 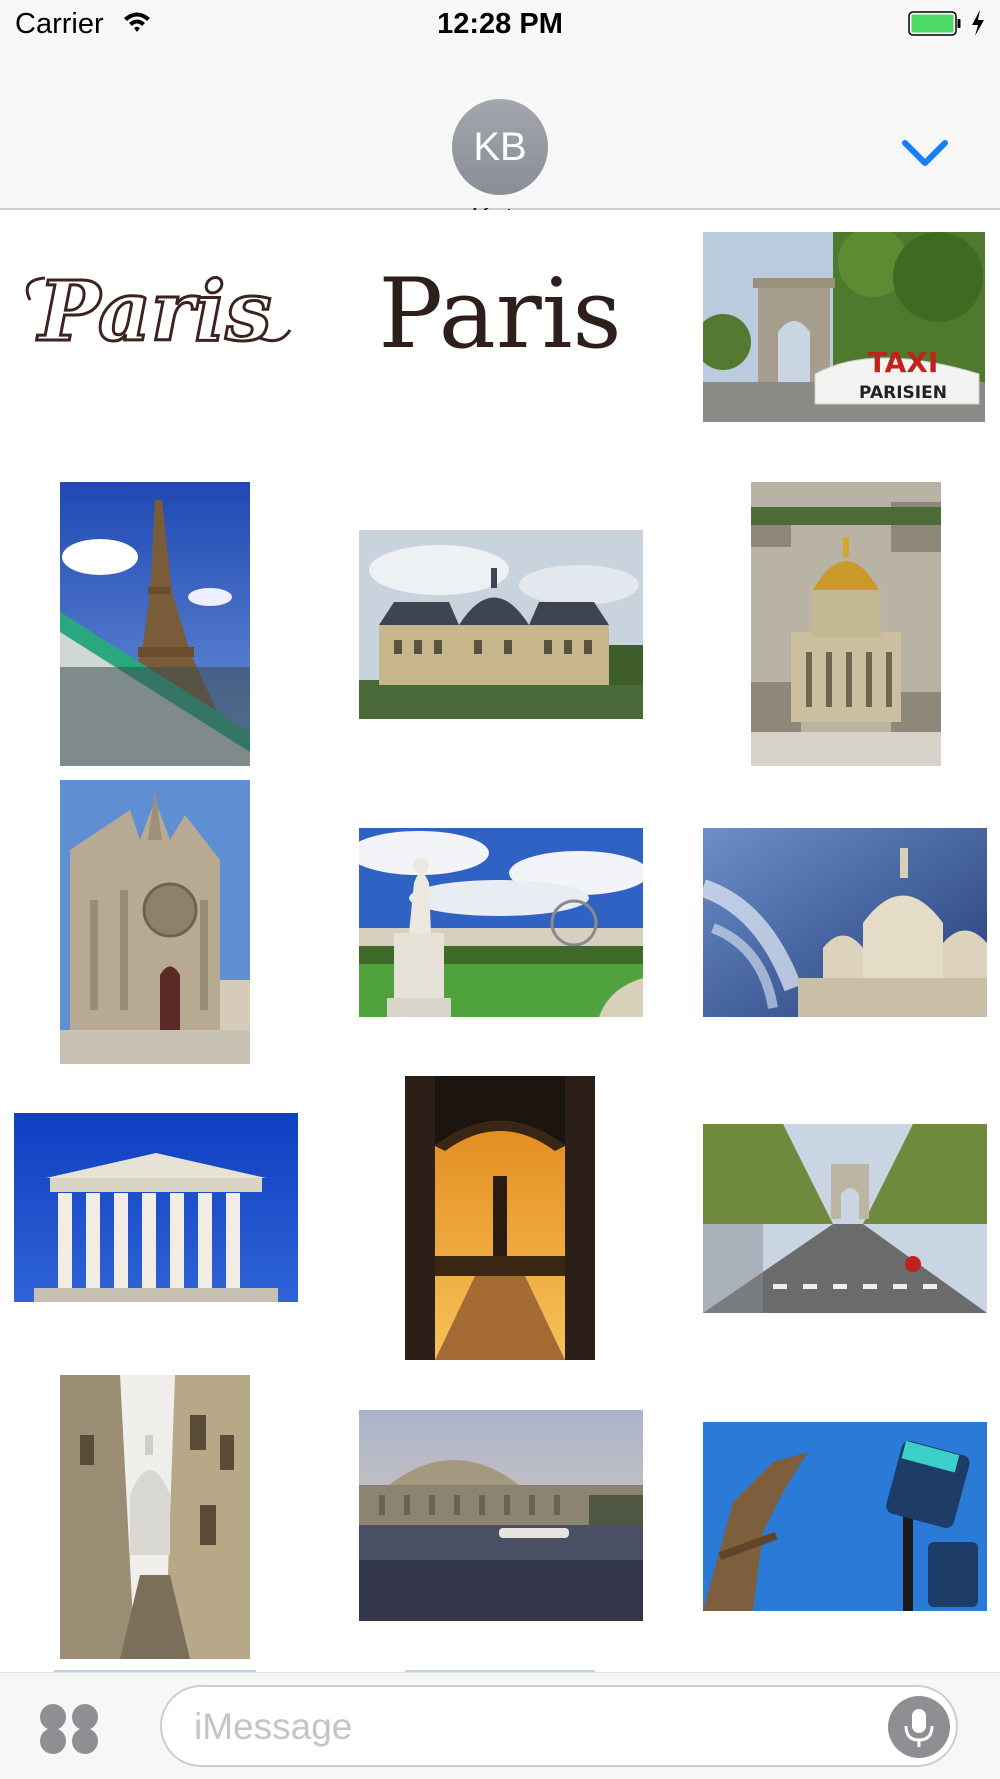 I want to click on charging-icon, so click(x=978, y=23).